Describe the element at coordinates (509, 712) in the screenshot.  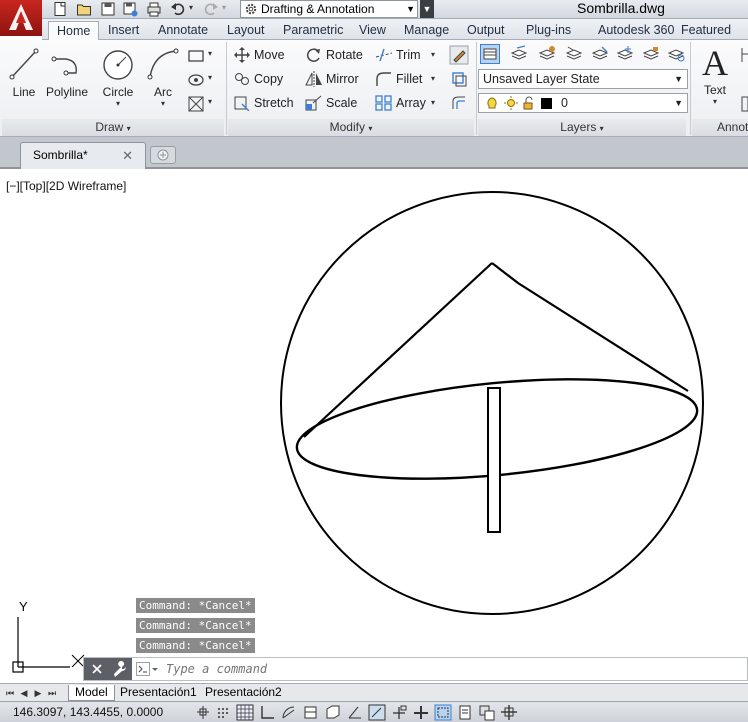
I see `annotation-monitor-icon` at that location.